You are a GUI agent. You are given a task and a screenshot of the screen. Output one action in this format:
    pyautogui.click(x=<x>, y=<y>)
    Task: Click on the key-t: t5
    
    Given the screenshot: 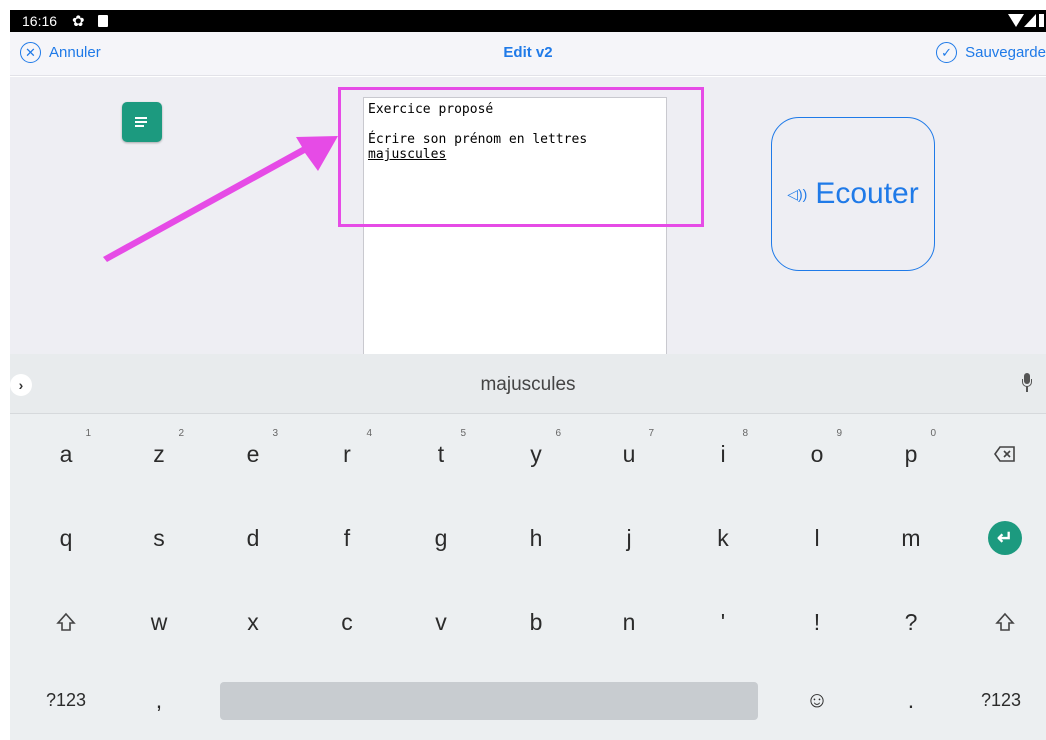 What is the action you would take?
    pyautogui.click(x=441, y=454)
    